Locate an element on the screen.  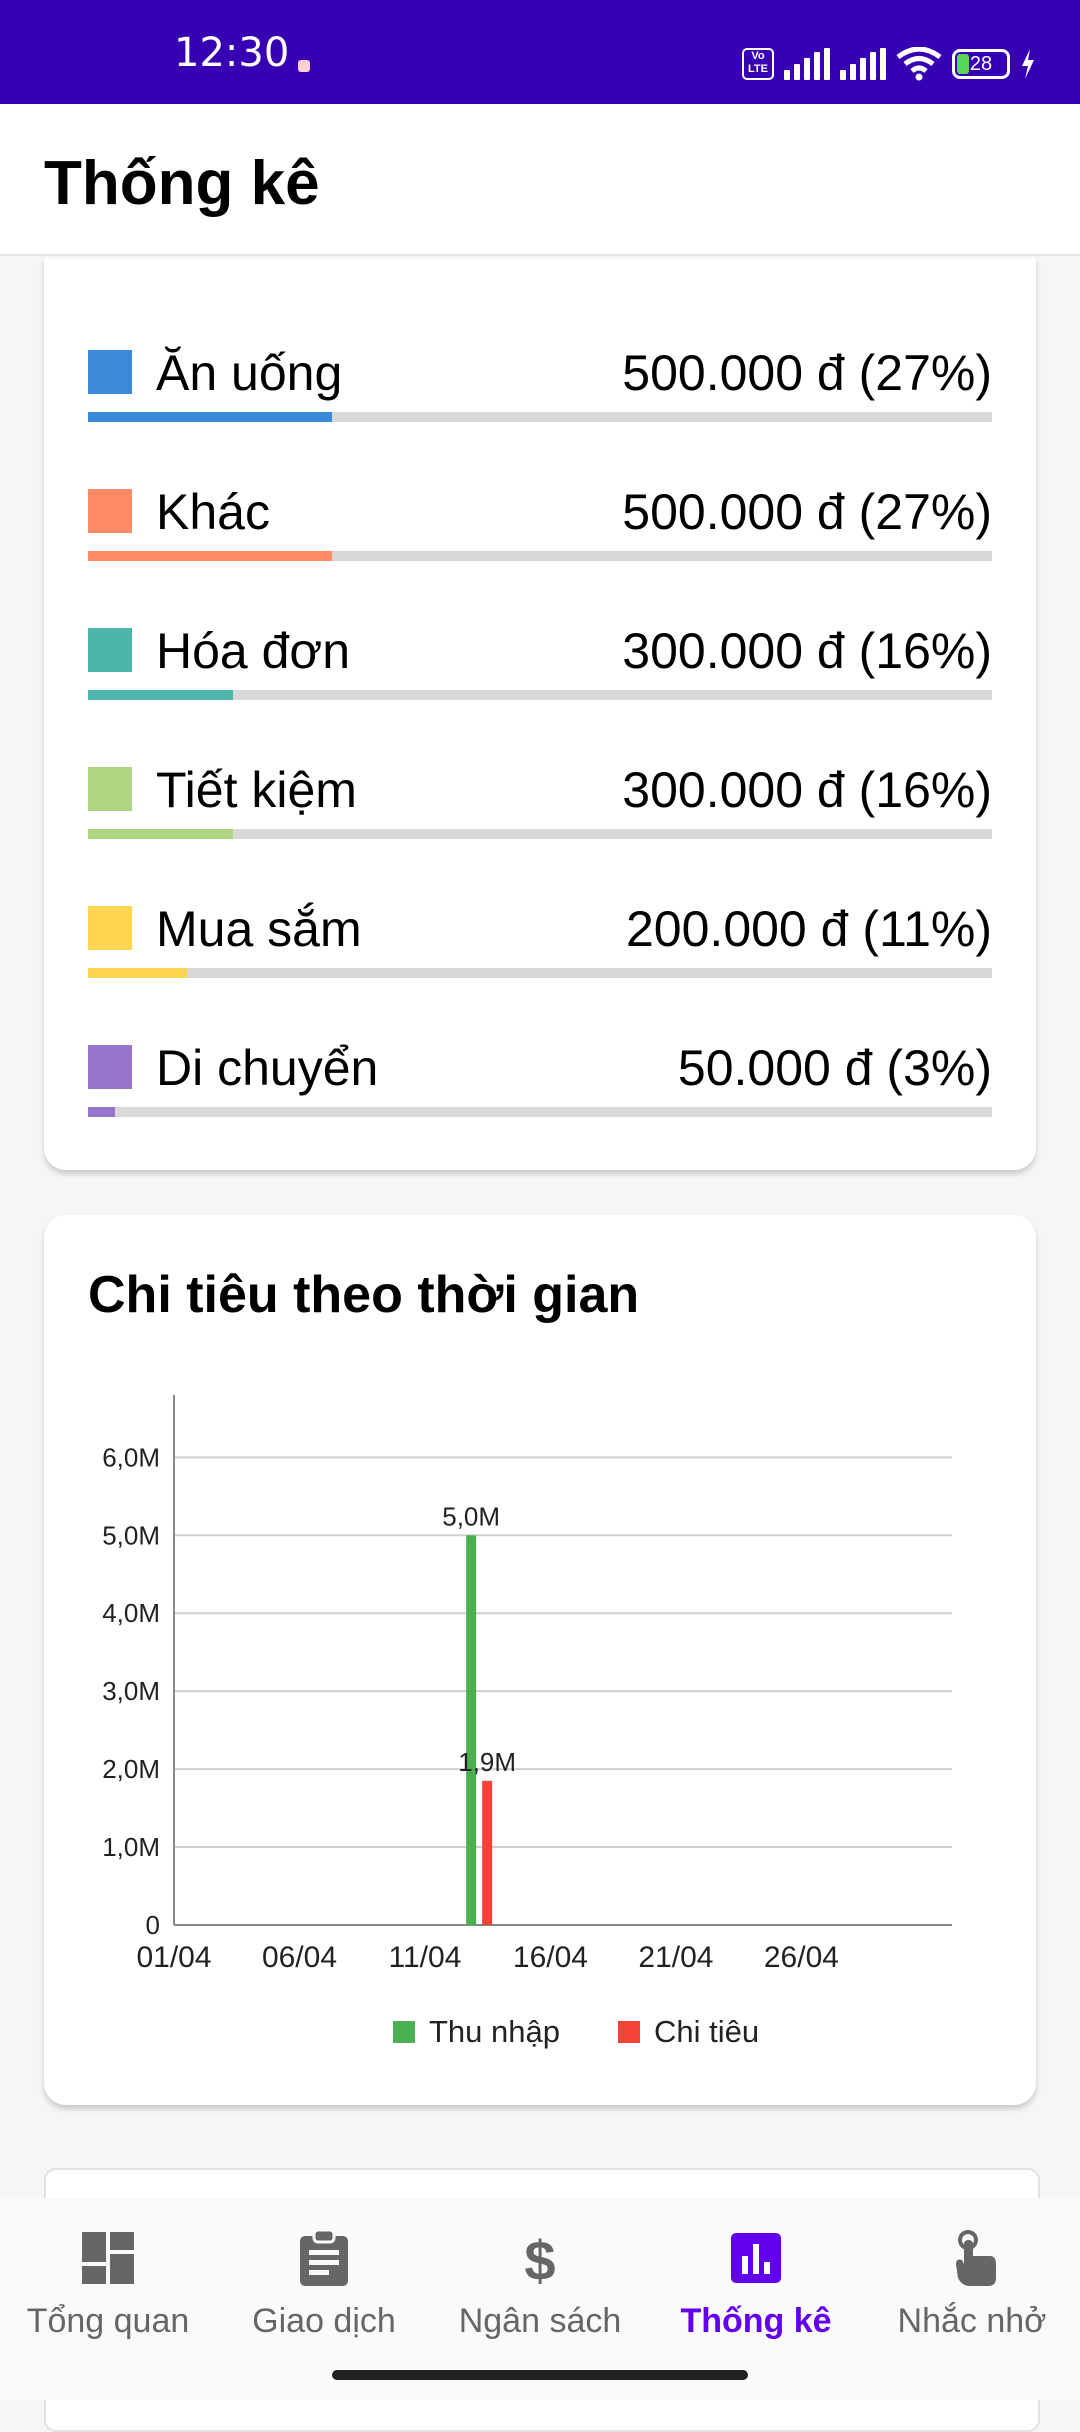
nav-label: Thống kê is located at coordinates (756, 2321).